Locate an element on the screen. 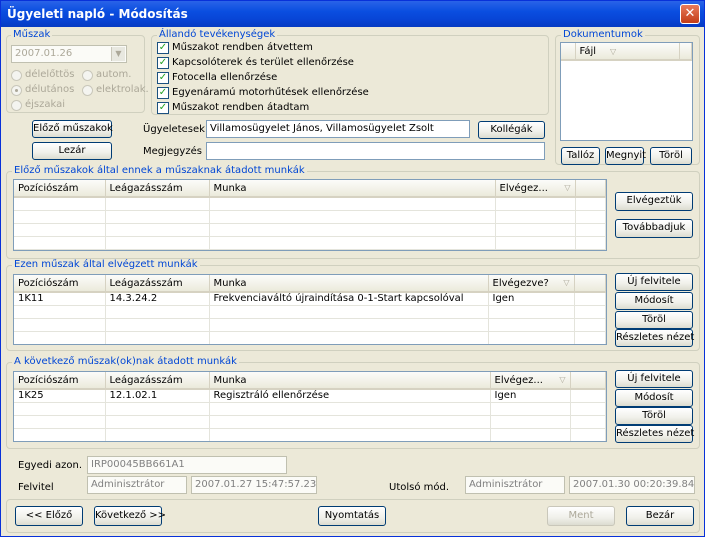 The height and width of the screenshot is (537, 705). radio-deleleottos is located at coordinates (16, 75).